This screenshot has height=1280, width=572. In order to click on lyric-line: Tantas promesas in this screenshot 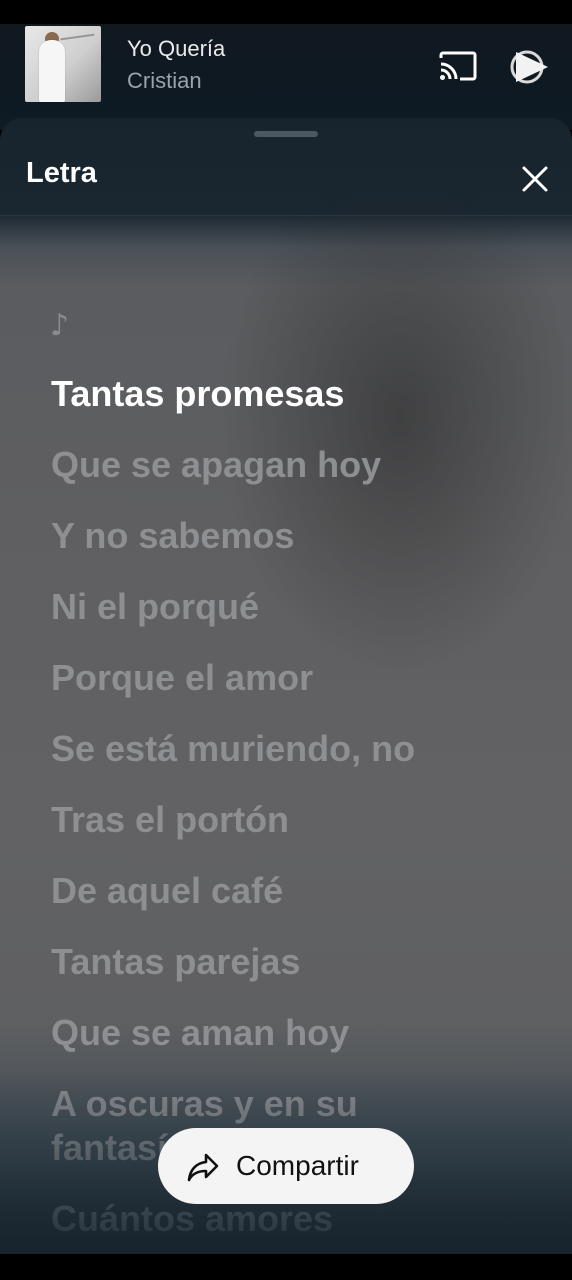, I will do `click(197, 394)`.